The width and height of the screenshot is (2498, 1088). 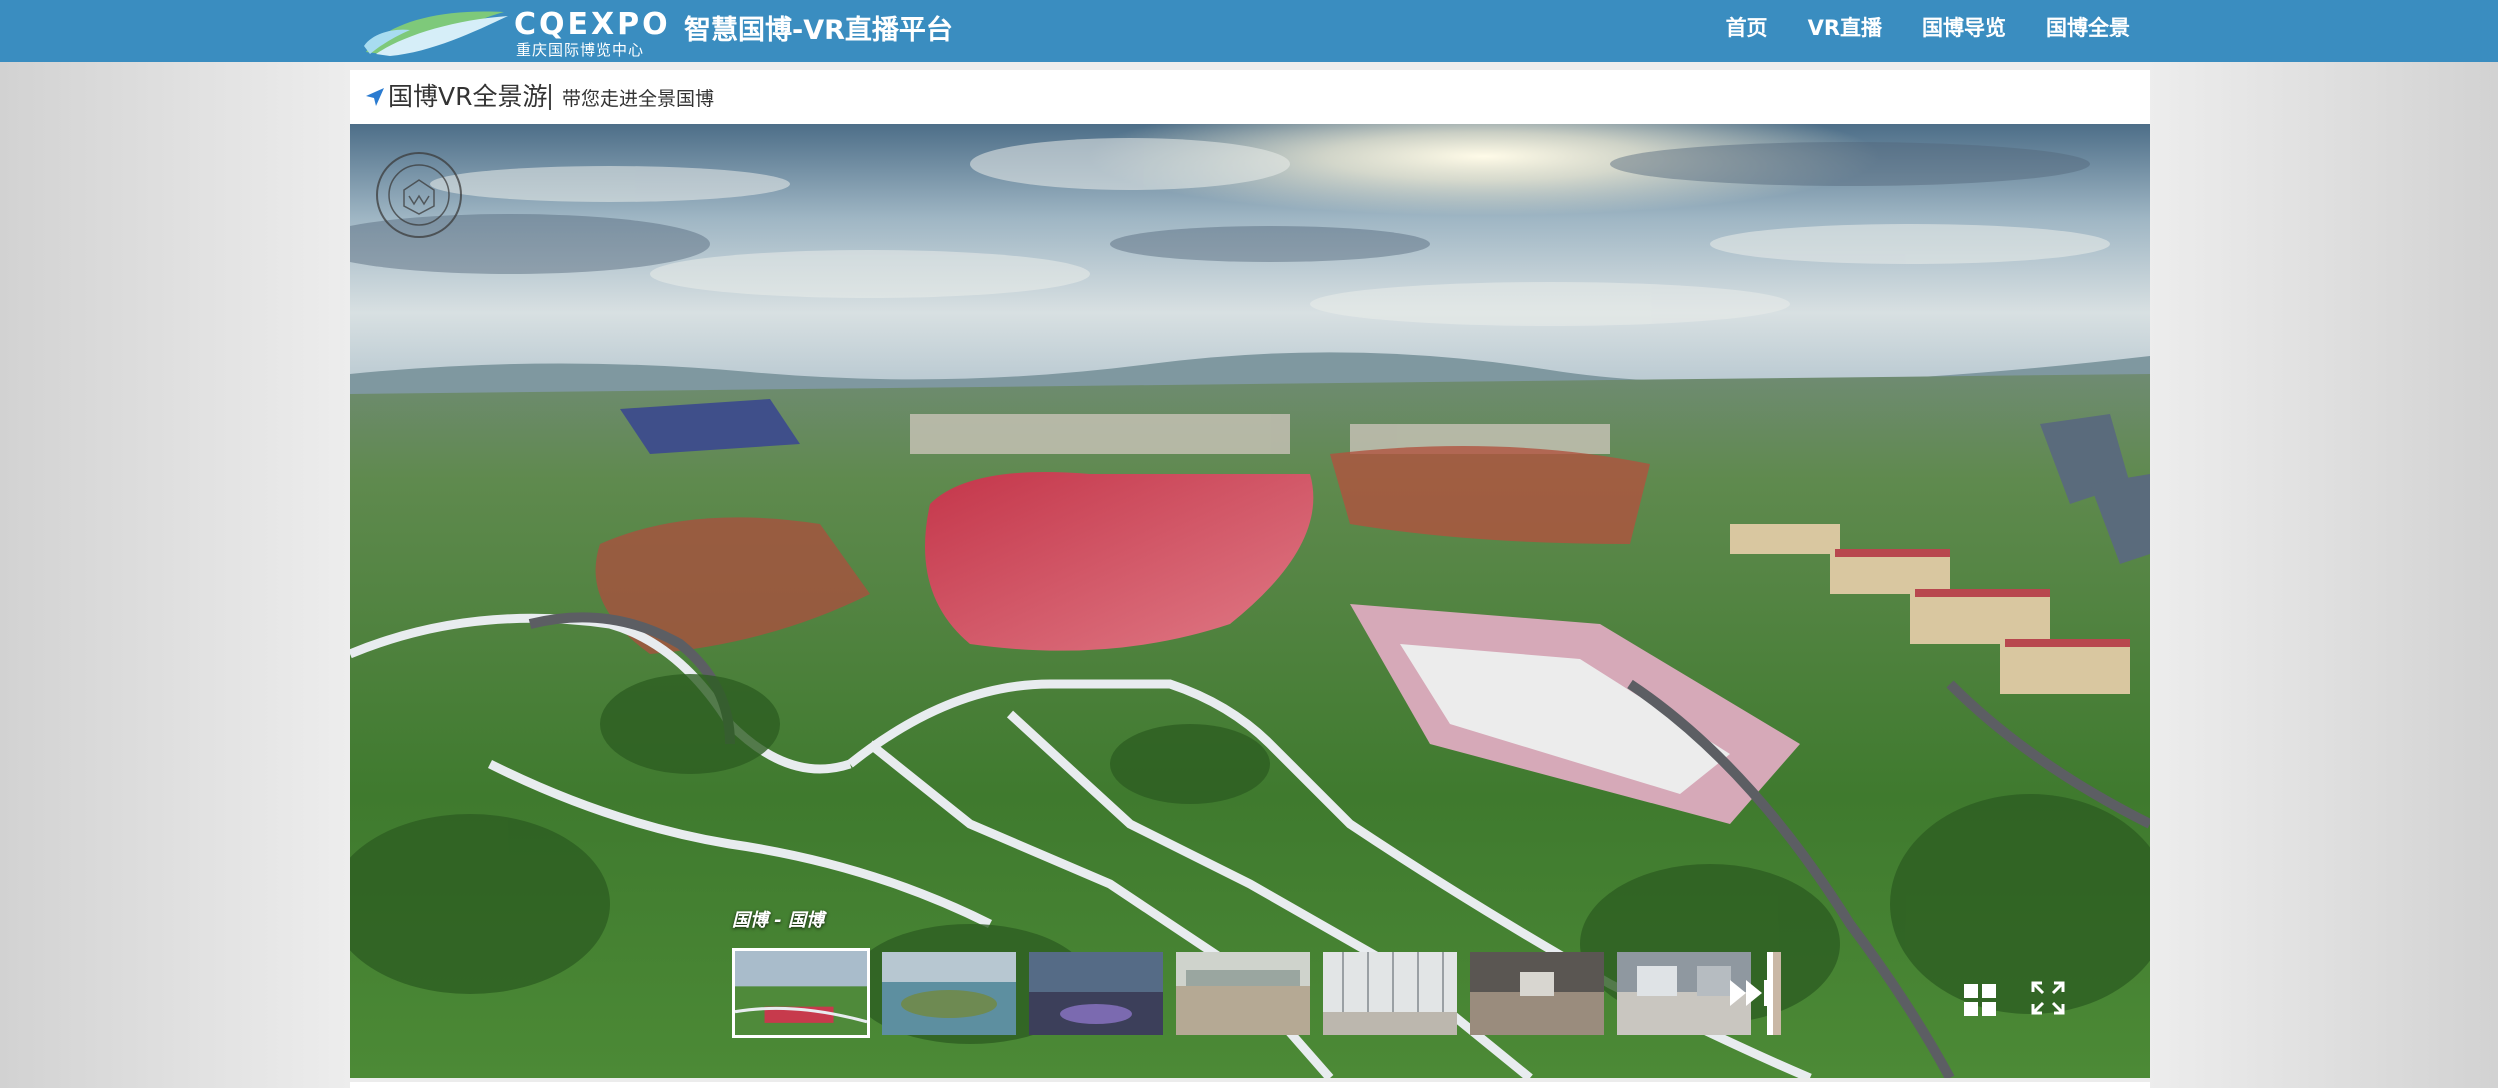 What do you see at coordinates (1390, 993) in the screenshot?
I see `thumbnail-glass-hall` at bounding box center [1390, 993].